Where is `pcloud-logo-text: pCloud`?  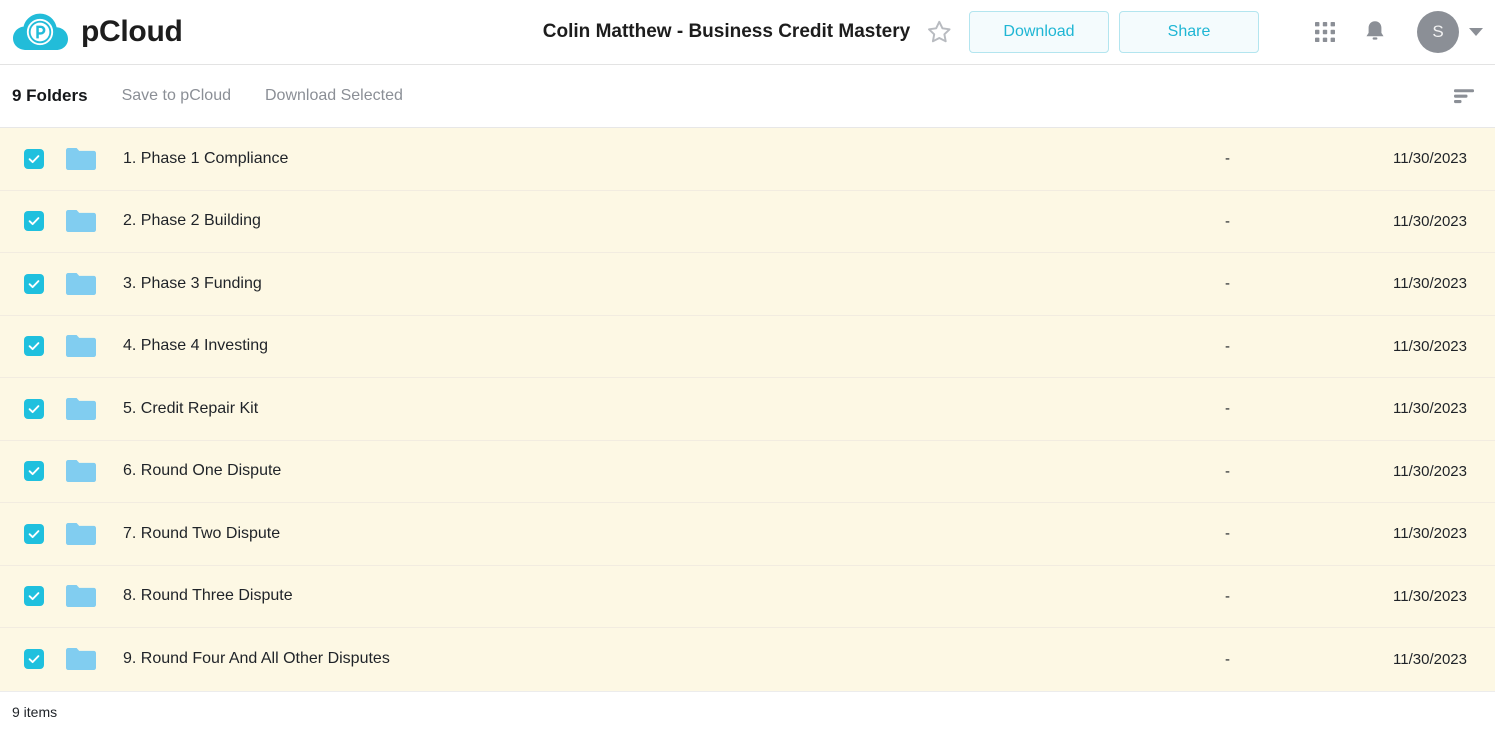 pcloud-logo-text: pCloud is located at coordinates (132, 31).